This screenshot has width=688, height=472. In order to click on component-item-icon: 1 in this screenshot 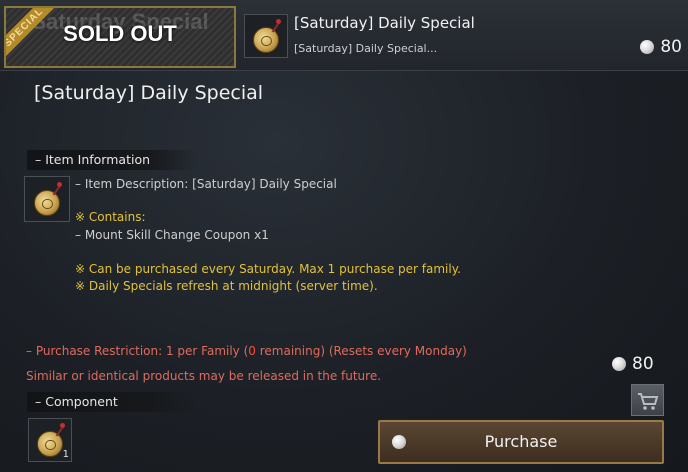, I will do `click(50, 440)`.